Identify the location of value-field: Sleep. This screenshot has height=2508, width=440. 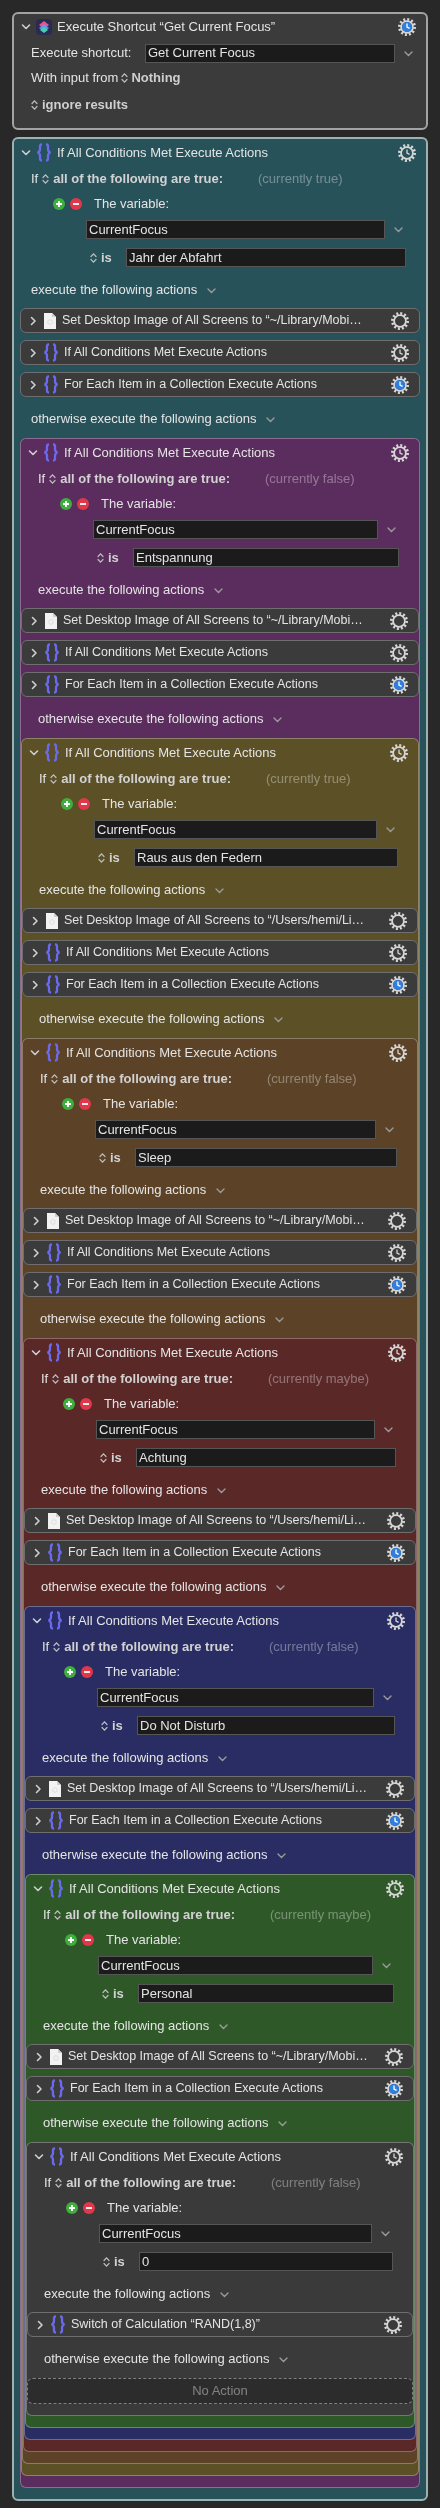
(266, 1157).